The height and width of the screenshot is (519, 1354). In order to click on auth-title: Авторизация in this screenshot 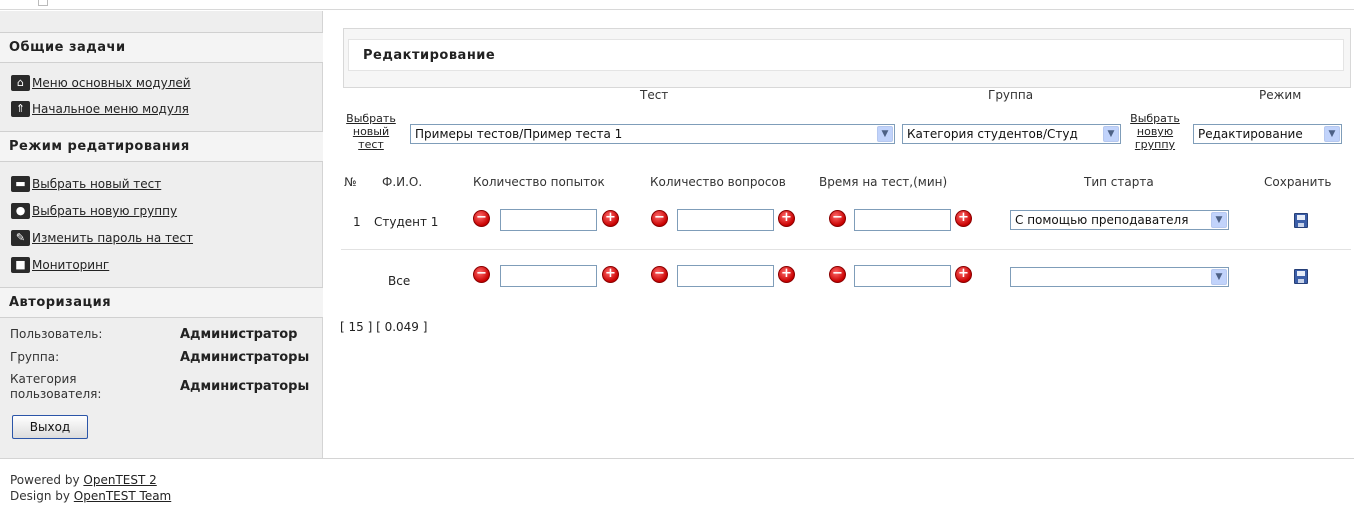, I will do `click(161, 302)`.